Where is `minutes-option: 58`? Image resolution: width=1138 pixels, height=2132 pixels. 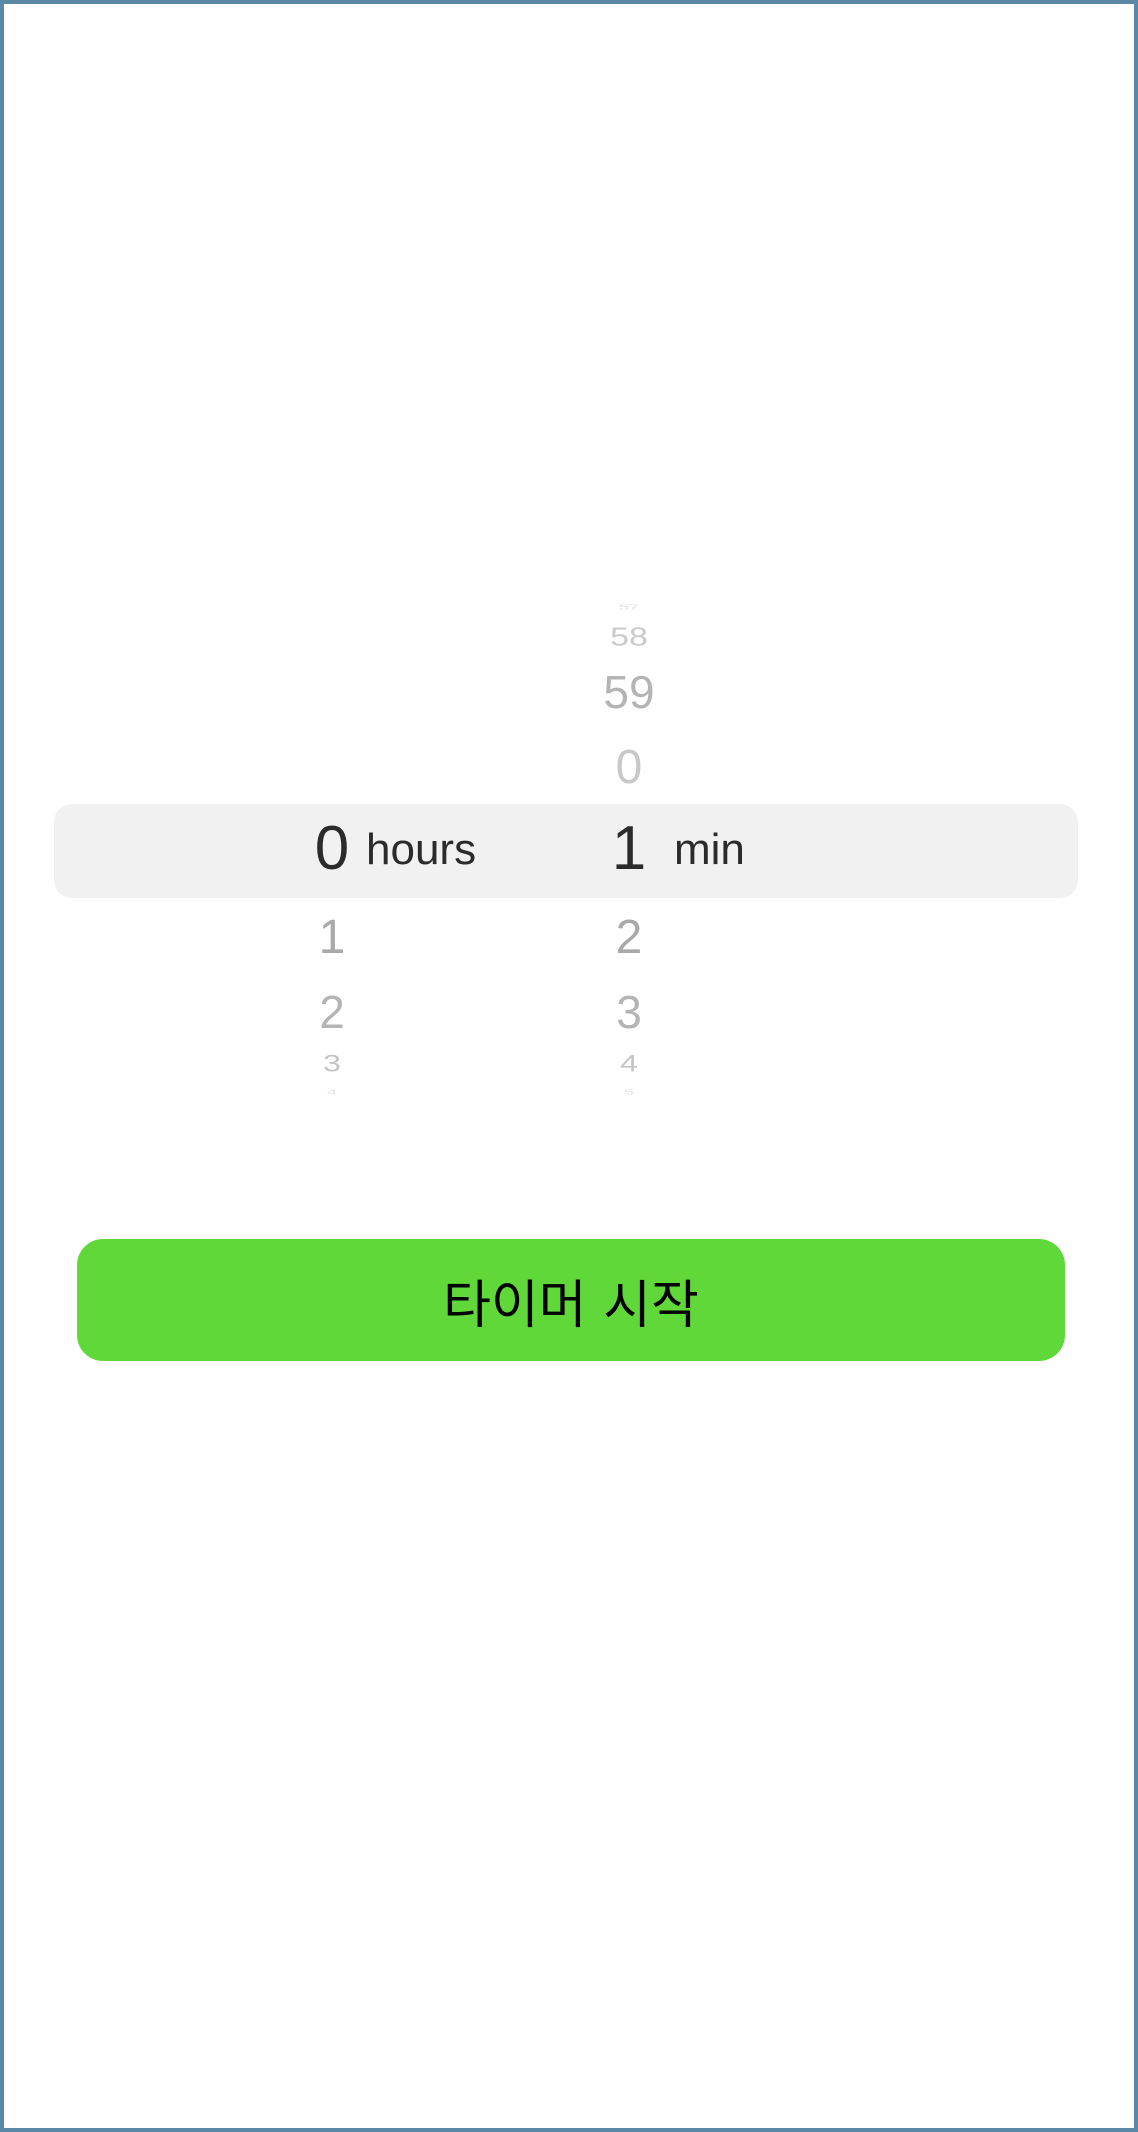 minutes-option: 58 is located at coordinates (629, 637).